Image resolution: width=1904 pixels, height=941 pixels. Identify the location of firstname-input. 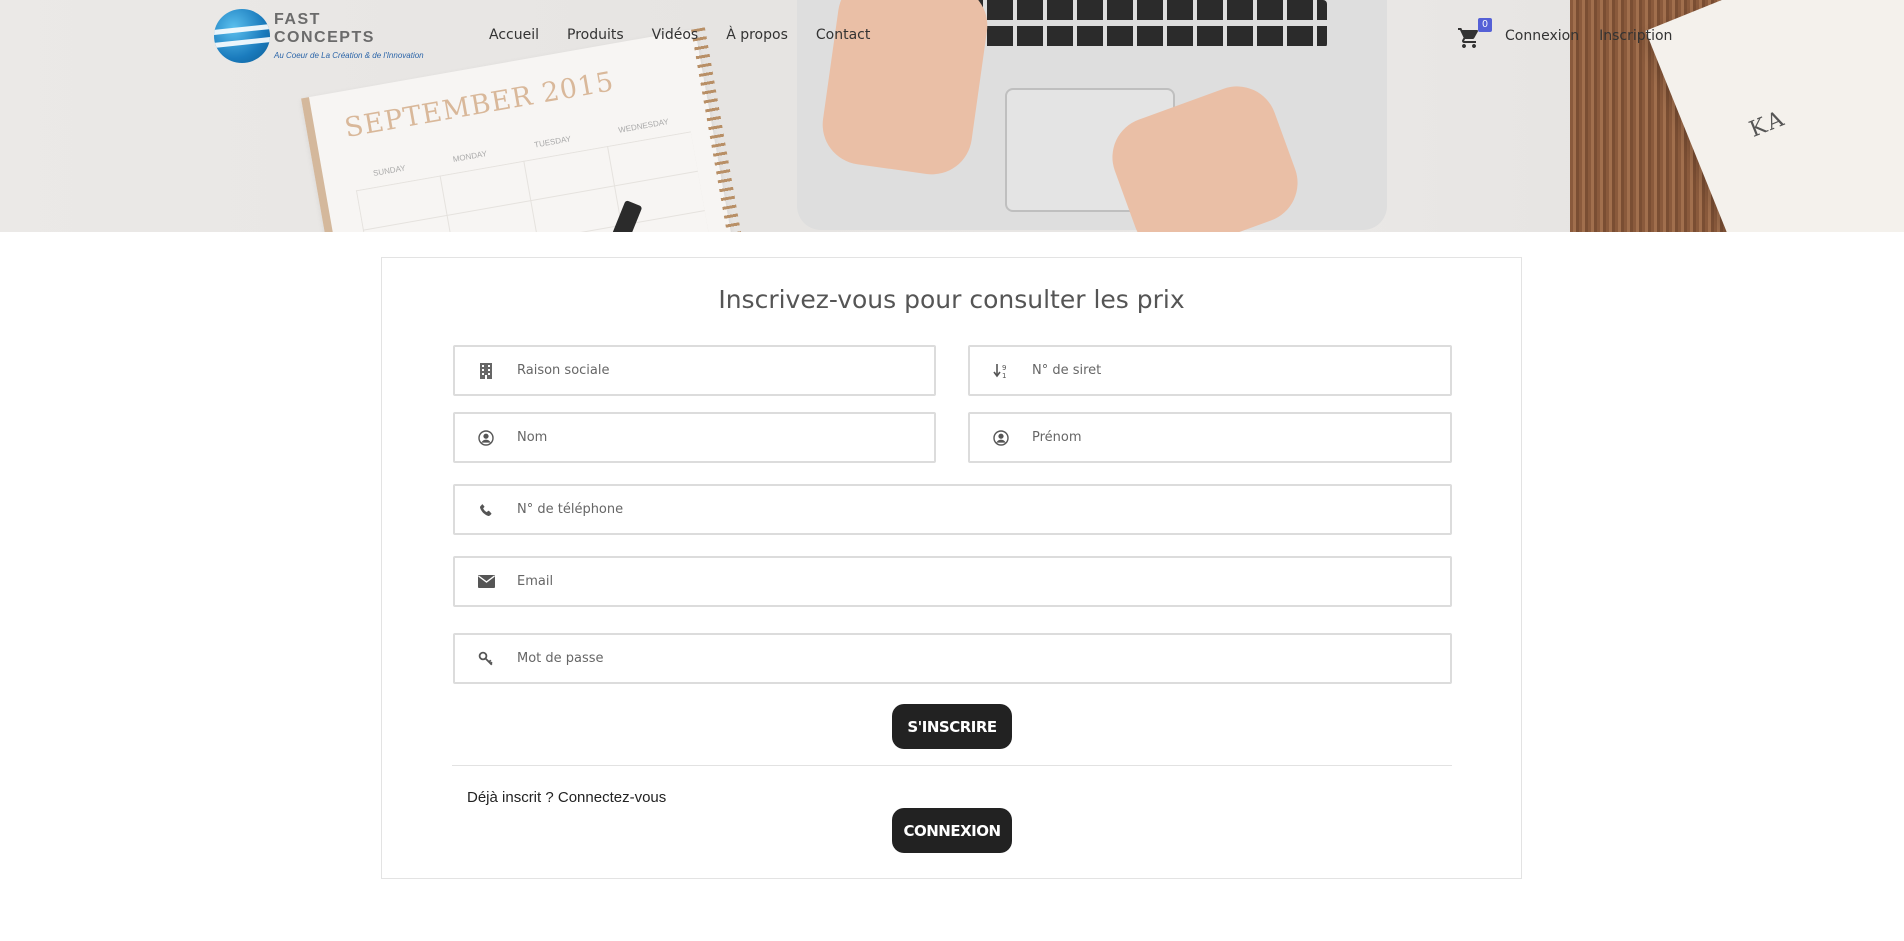
(1241, 437).